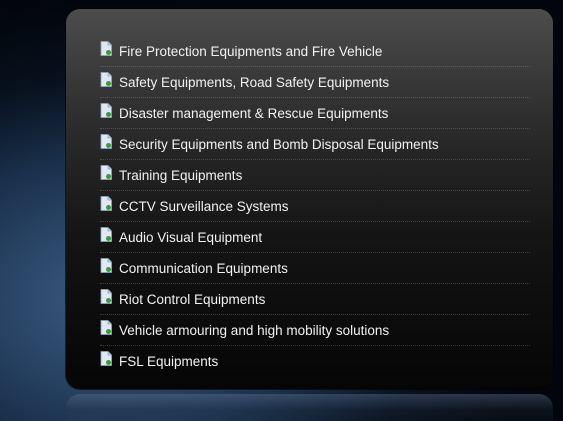 The image size is (563, 421). Describe the element at coordinates (181, 175) in the screenshot. I see `menu-item-label: Training Equipments` at that location.